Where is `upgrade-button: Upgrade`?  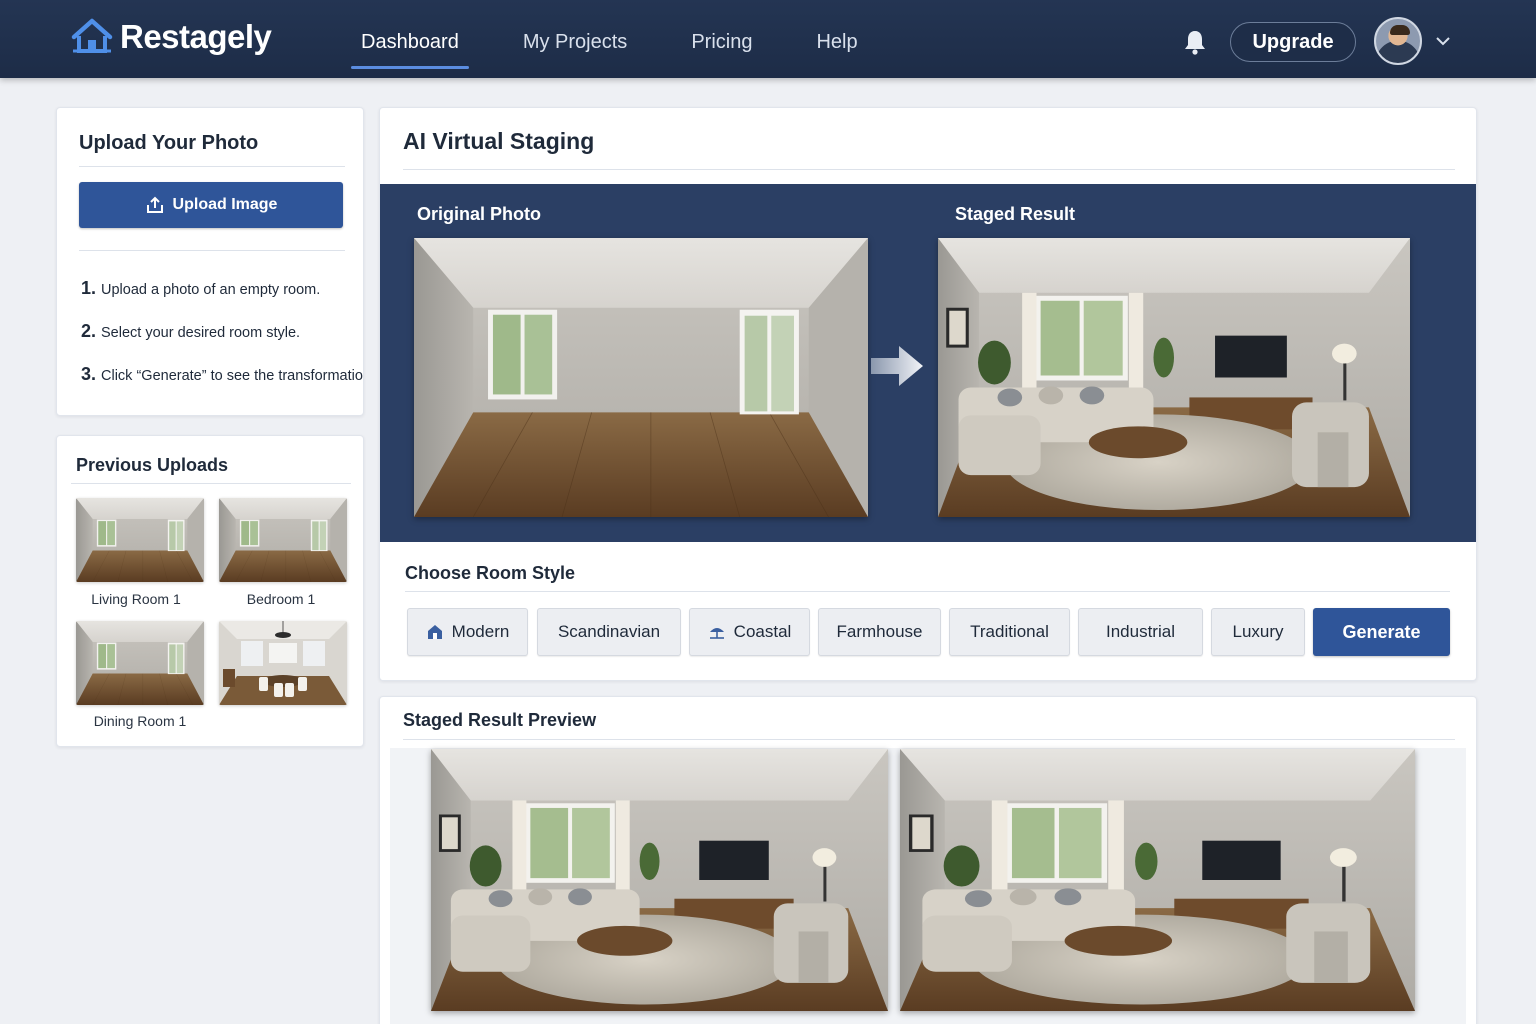
upgrade-button: Upgrade is located at coordinates (1293, 42).